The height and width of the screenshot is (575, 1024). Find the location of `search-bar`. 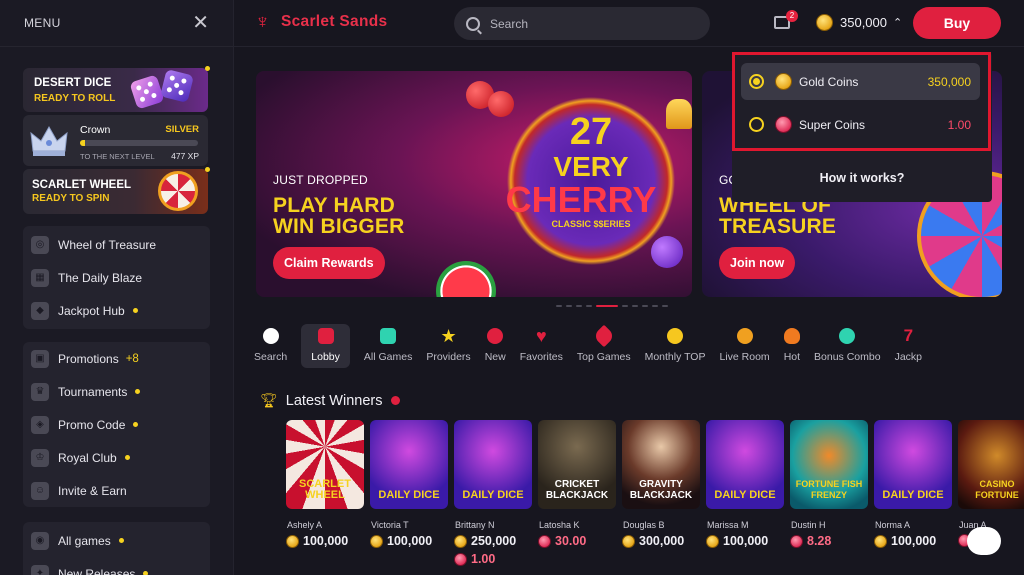

search-bar is located at coordinates (582, 23).